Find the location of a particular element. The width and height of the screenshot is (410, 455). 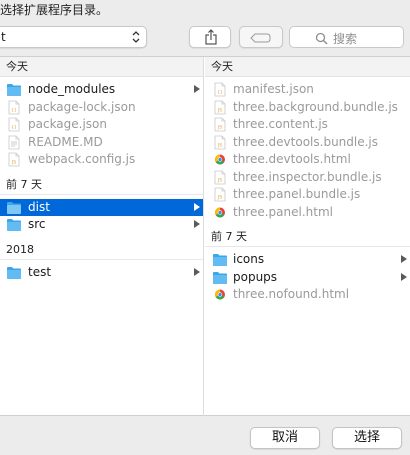

item-label: README.MD is located at coordinates (65, 141).